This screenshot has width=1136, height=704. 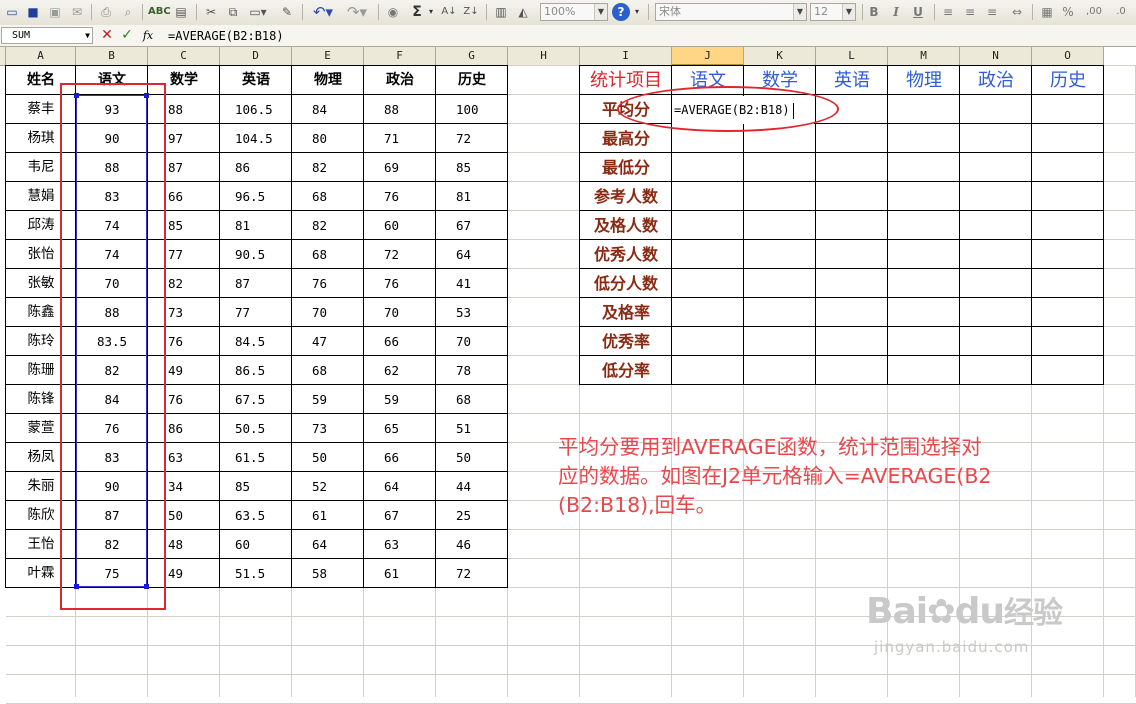 I want to click on score-cell: 87, so click(x=253, y=283).